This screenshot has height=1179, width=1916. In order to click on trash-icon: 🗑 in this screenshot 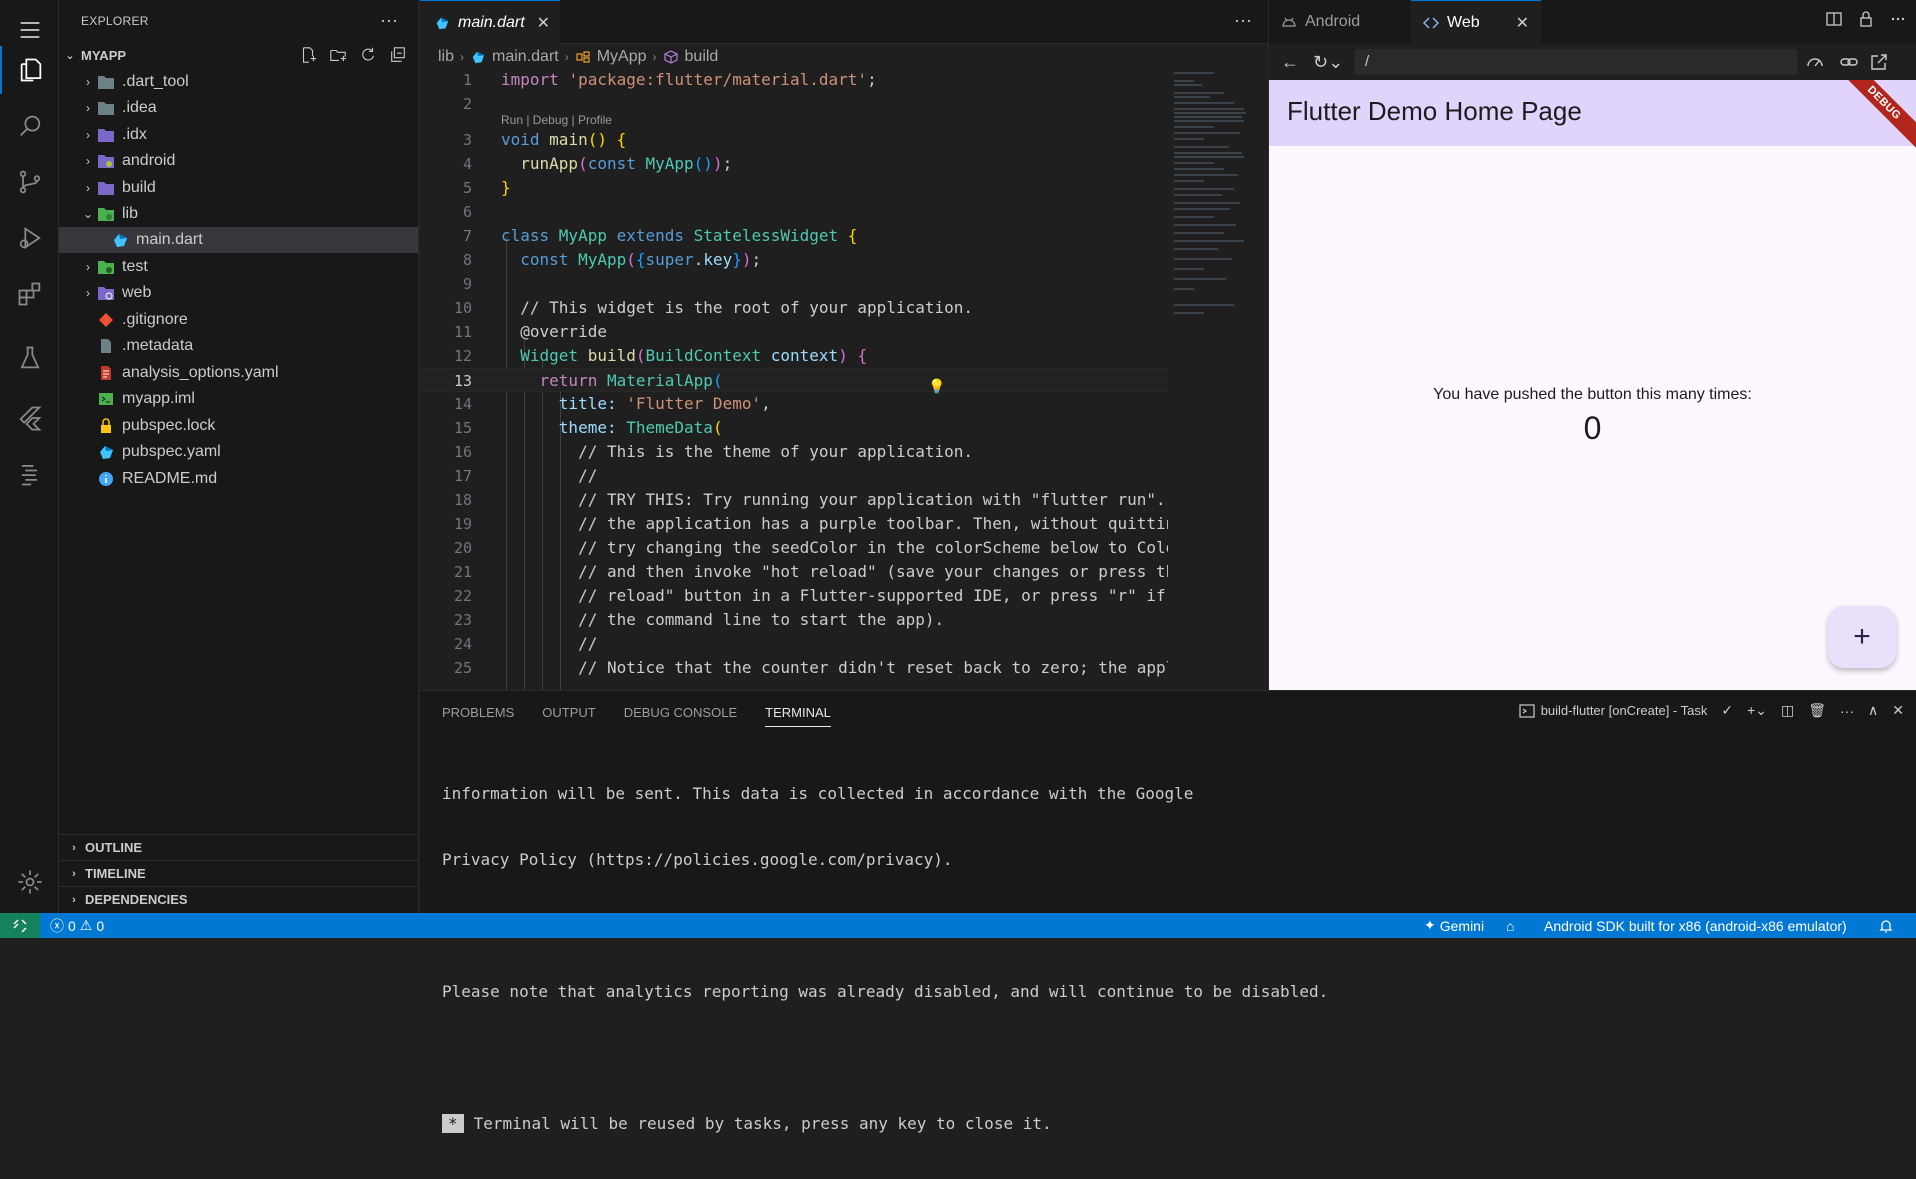, I will do `click(1817, 710)`.